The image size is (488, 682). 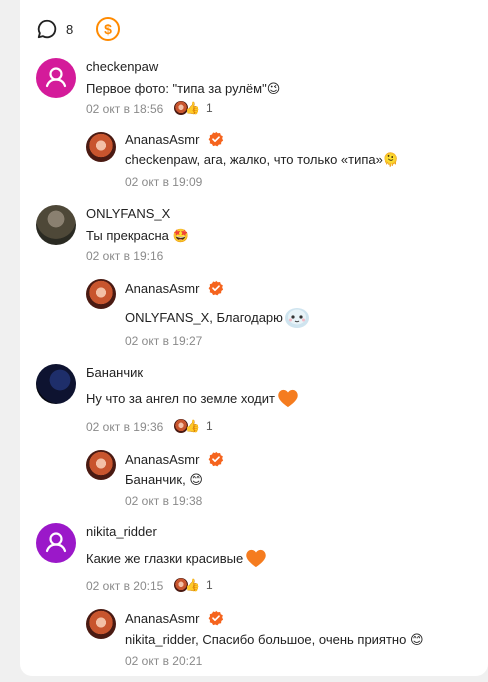 I want to click on comments-counter: 8, so click(x=54, y=29).